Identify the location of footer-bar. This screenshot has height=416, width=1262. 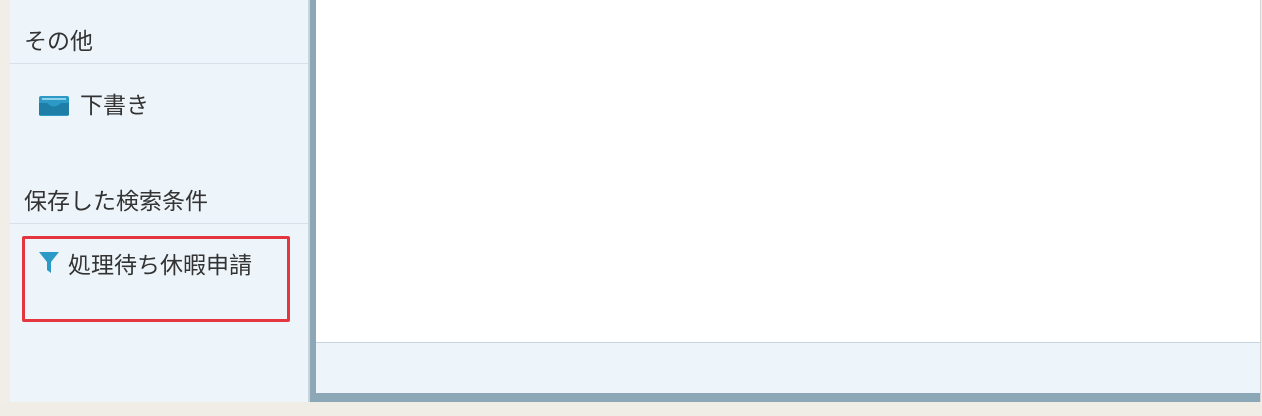
(788, 368).